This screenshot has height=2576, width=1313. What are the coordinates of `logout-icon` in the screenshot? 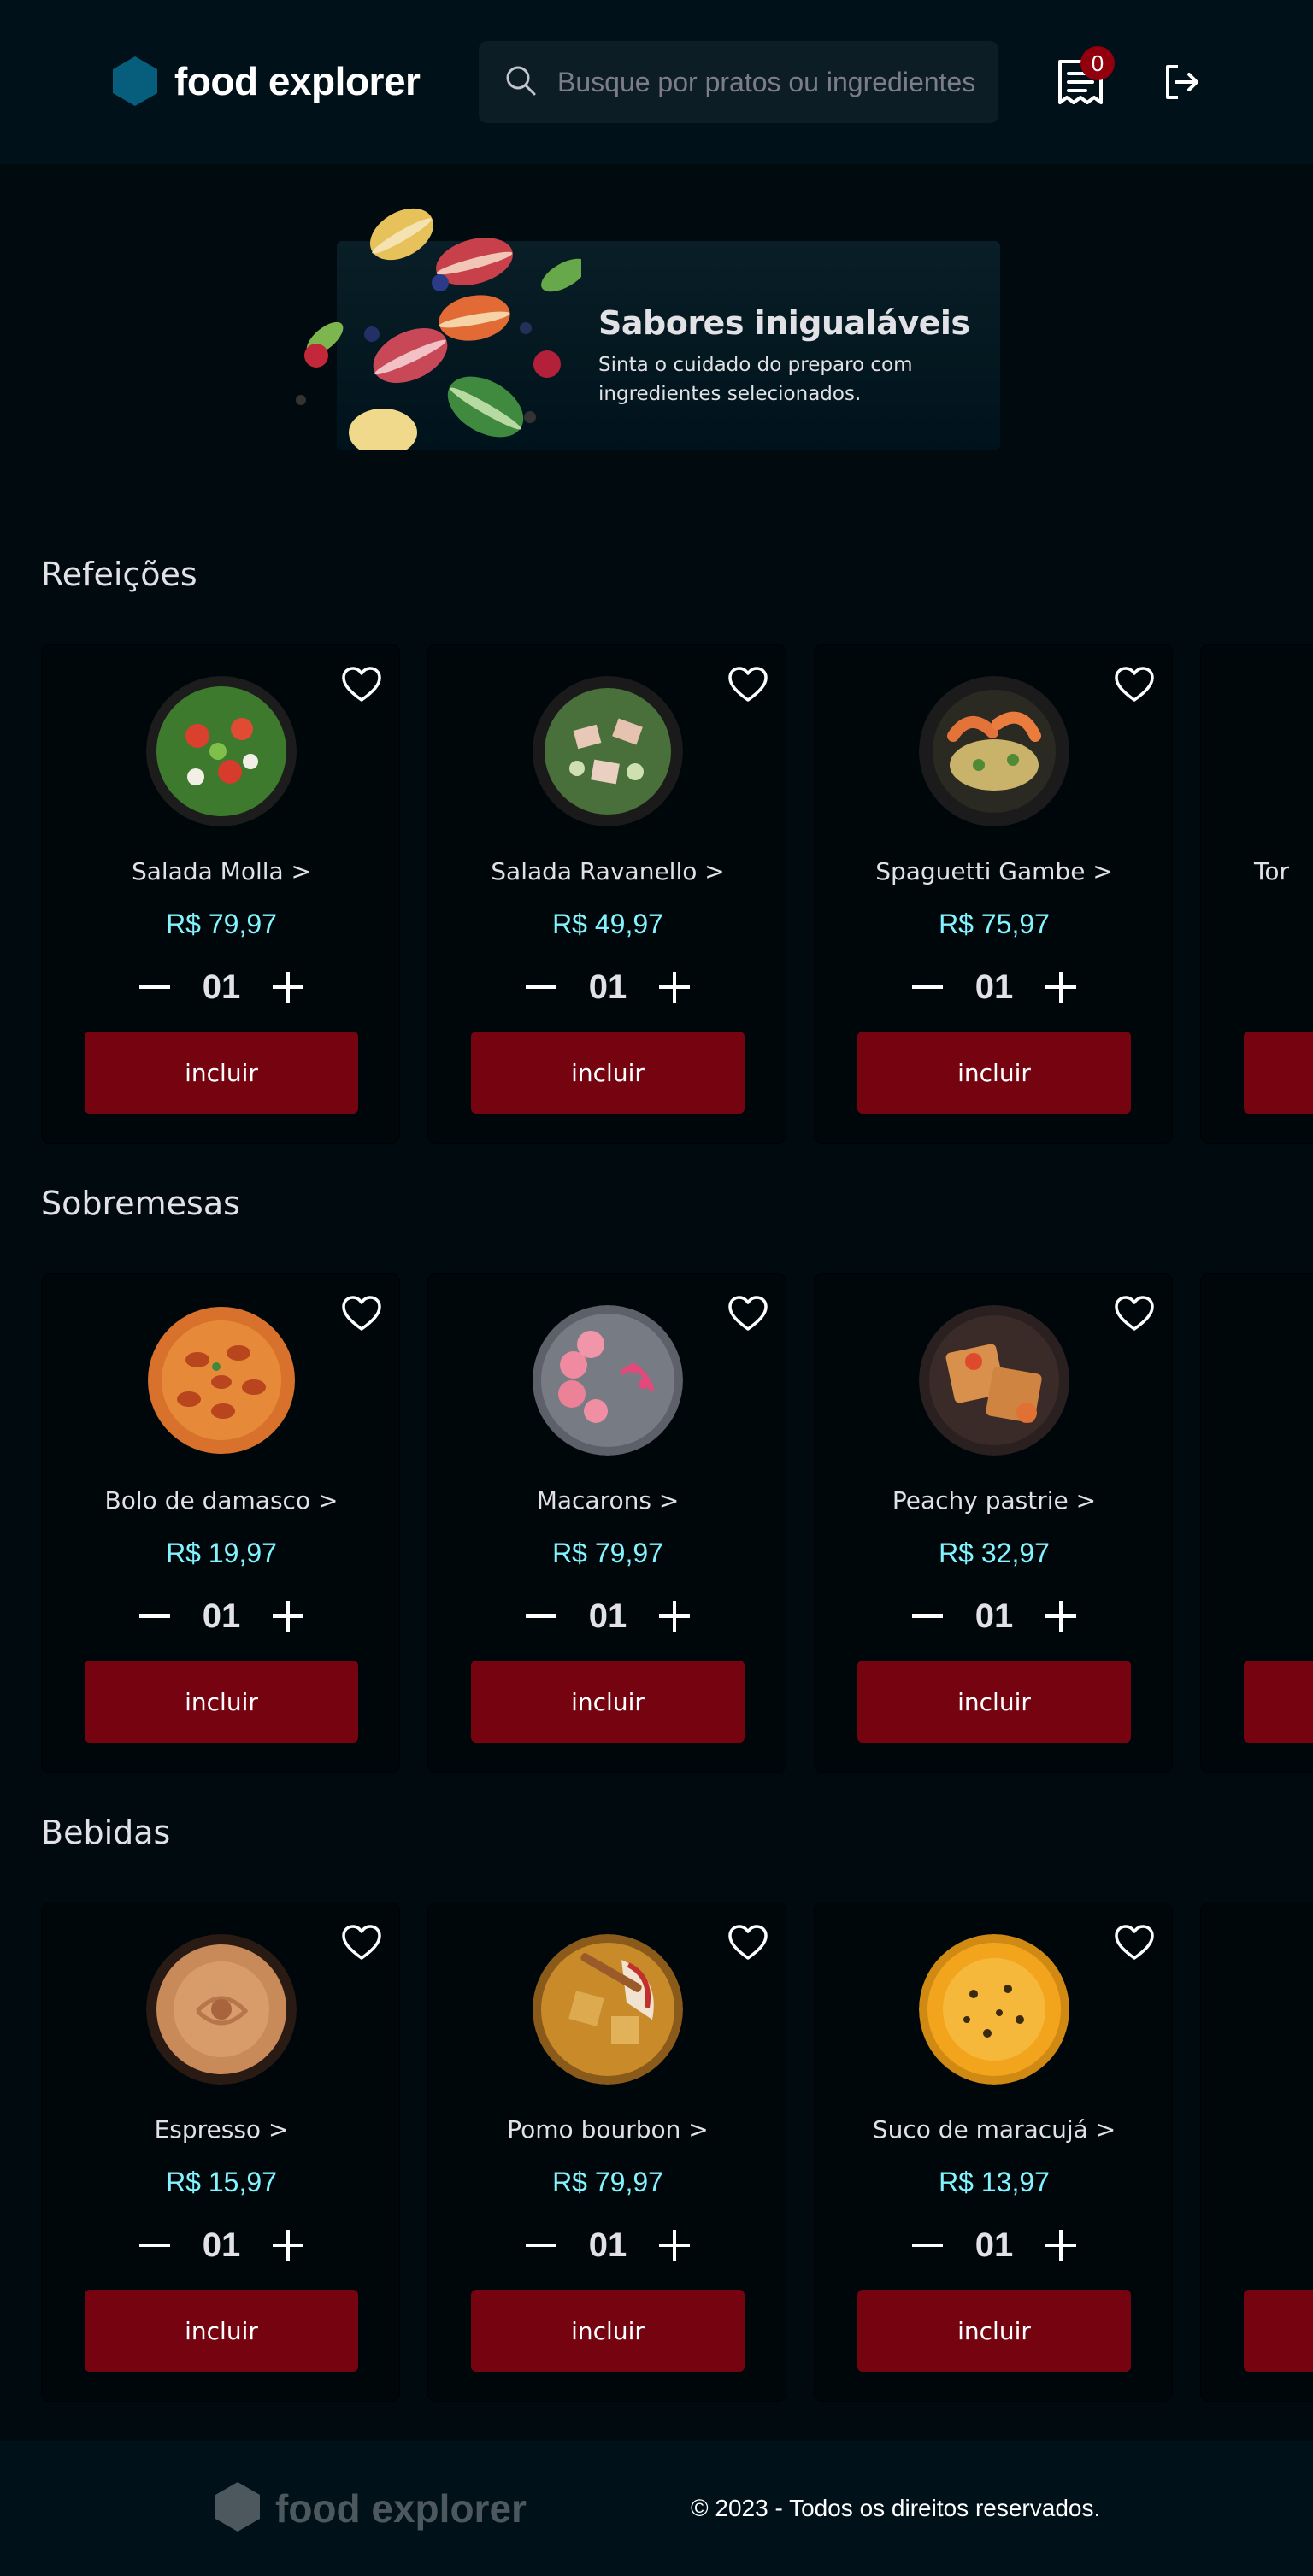 It's located at (1181, 82).